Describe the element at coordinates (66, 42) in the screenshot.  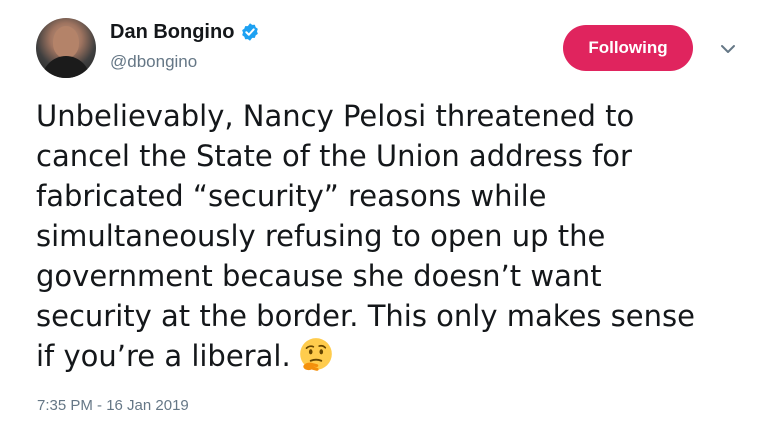
I see `avatar-head` at that location.